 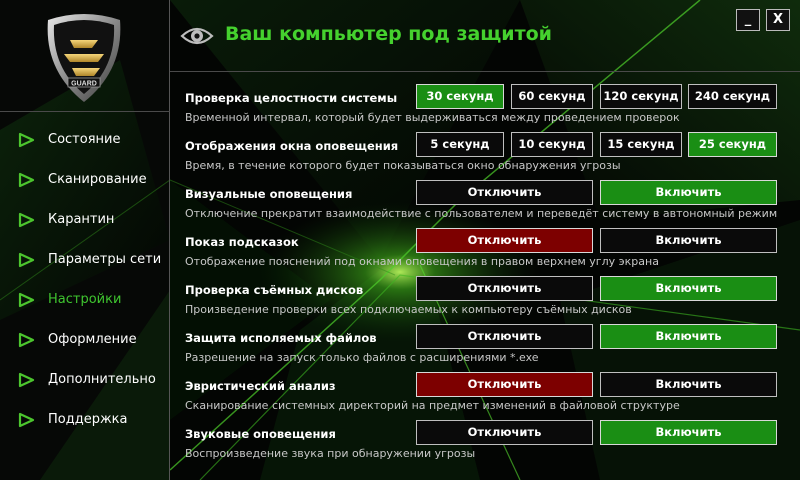 I want to click on guard-shield-logo: GUARD, so click(x=84, y=58).